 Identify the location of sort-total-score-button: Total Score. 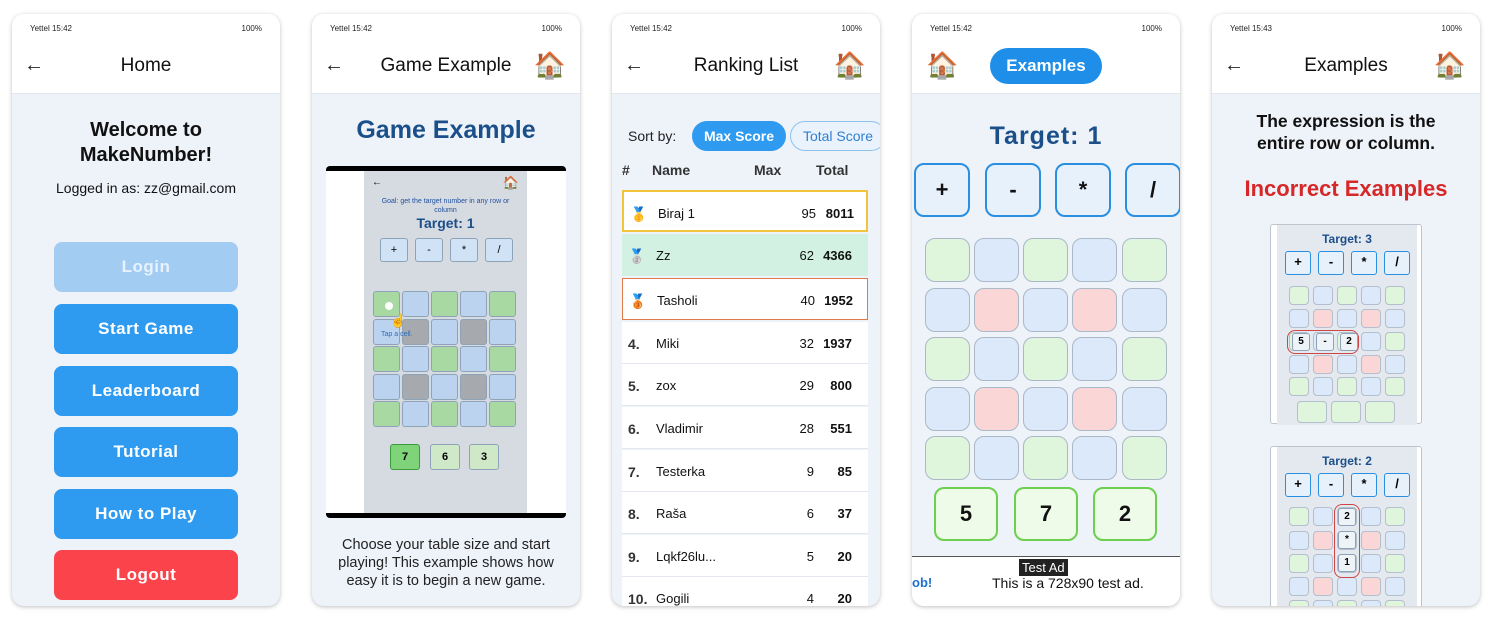
(835, 136).